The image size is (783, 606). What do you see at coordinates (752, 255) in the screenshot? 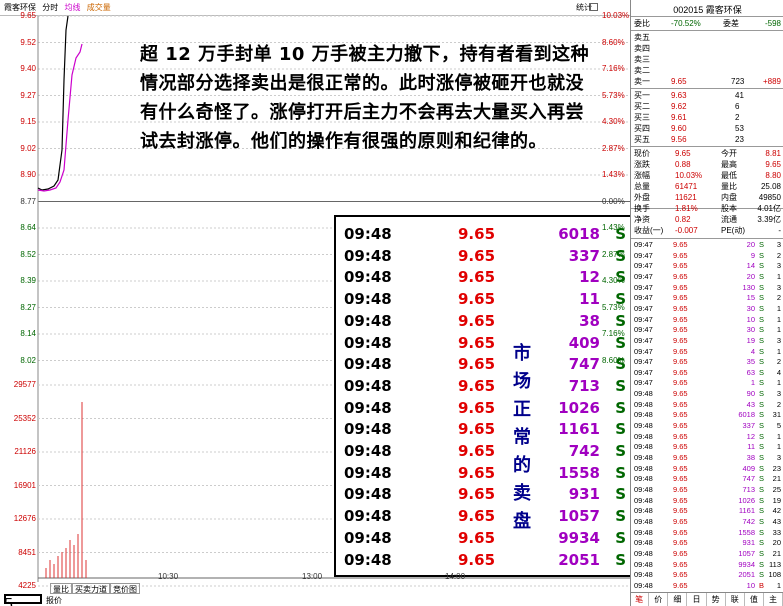
I see `tick-volume: 9` at bounding box center [752, 255].